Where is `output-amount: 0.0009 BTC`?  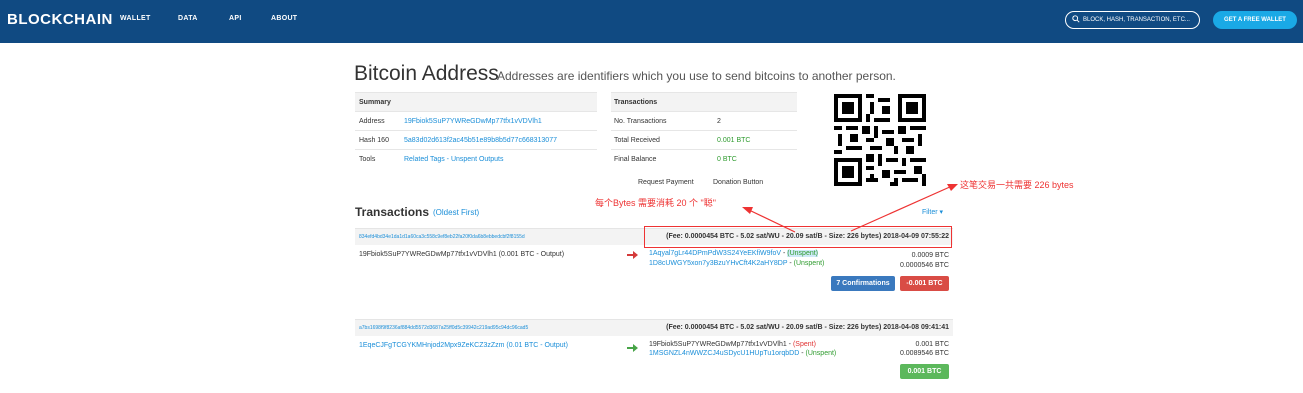 output-amount: 0.0009 BTC is located at coordinates (930, 255).